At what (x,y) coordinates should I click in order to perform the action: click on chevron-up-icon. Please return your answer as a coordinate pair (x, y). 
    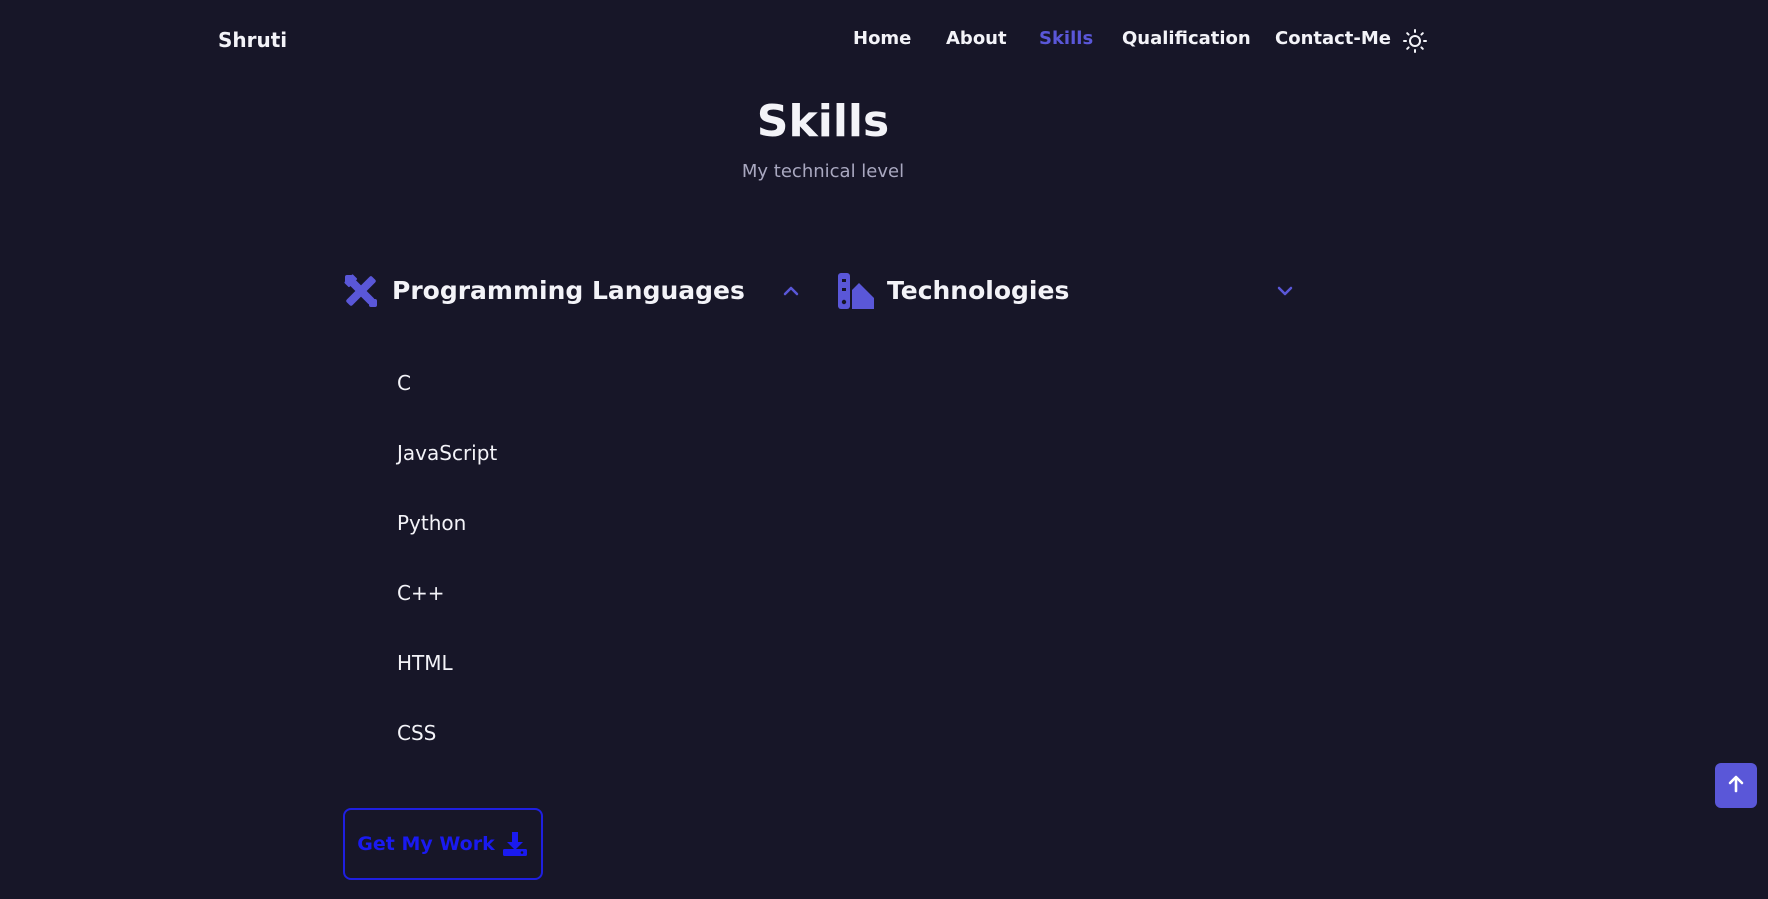
    Looking at the image, I should click on (791, 291).